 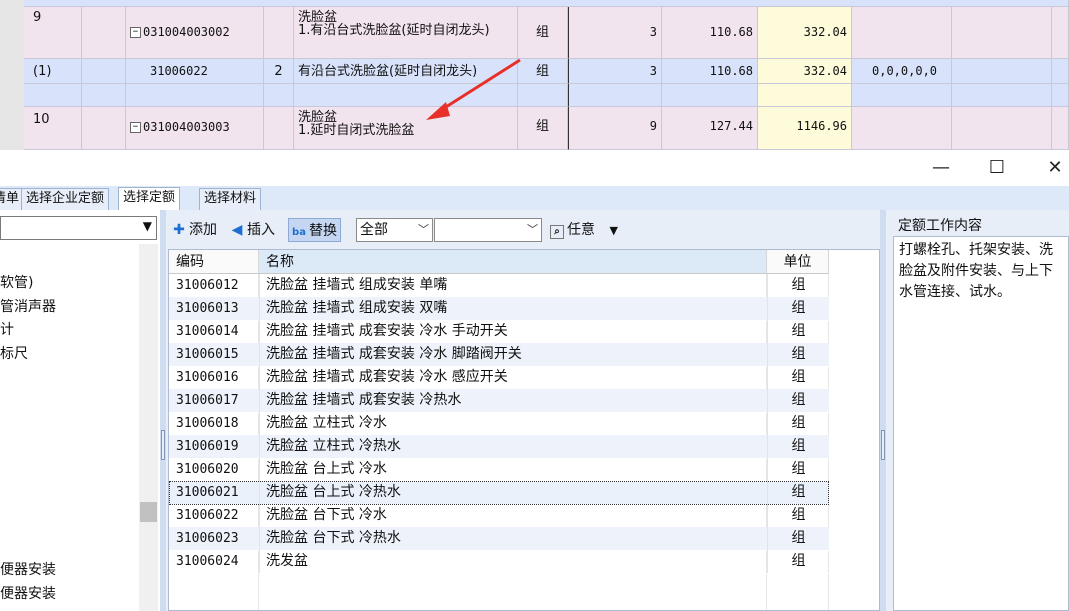 I want to click on dialog-titlebar: — ☐ ✕, so click(x=534, y=168).